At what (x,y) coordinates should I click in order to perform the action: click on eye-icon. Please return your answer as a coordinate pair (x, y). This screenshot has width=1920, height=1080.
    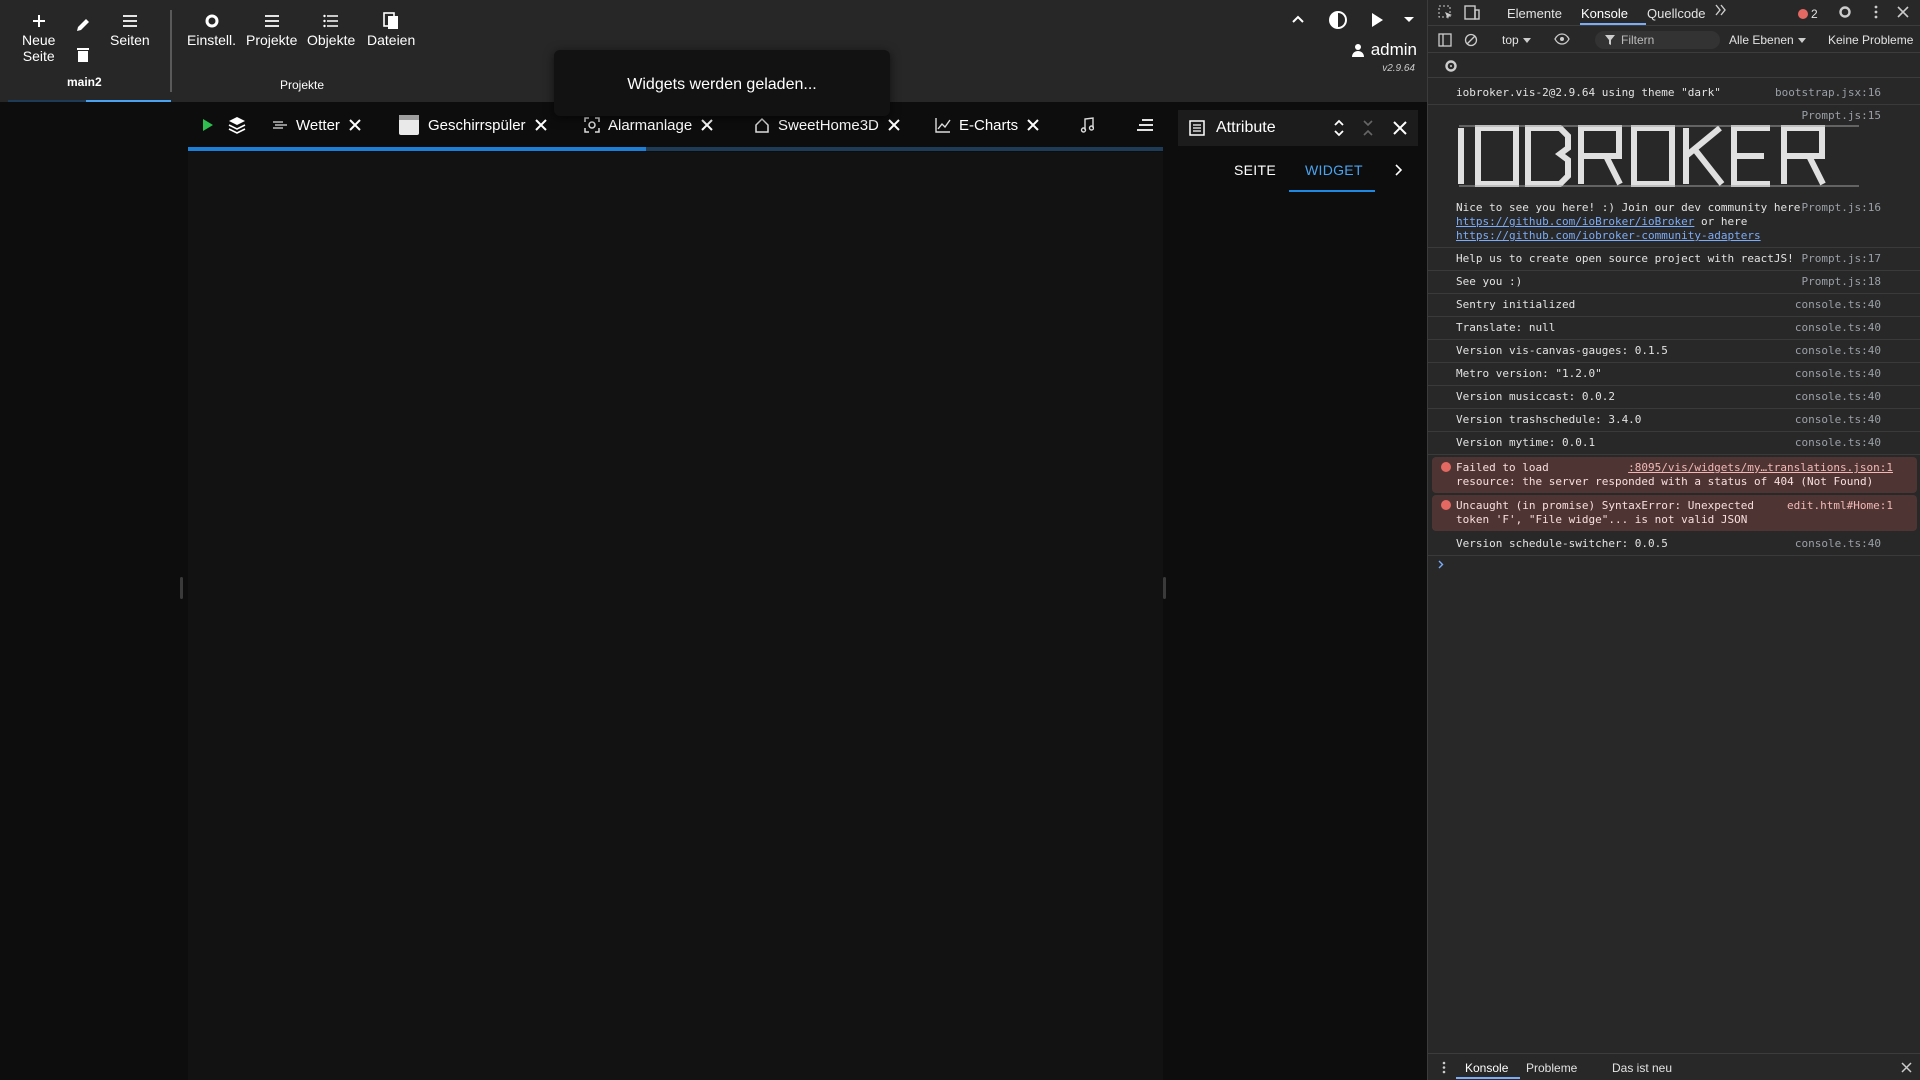
    Looking at the image, I should click on (1562, 39).